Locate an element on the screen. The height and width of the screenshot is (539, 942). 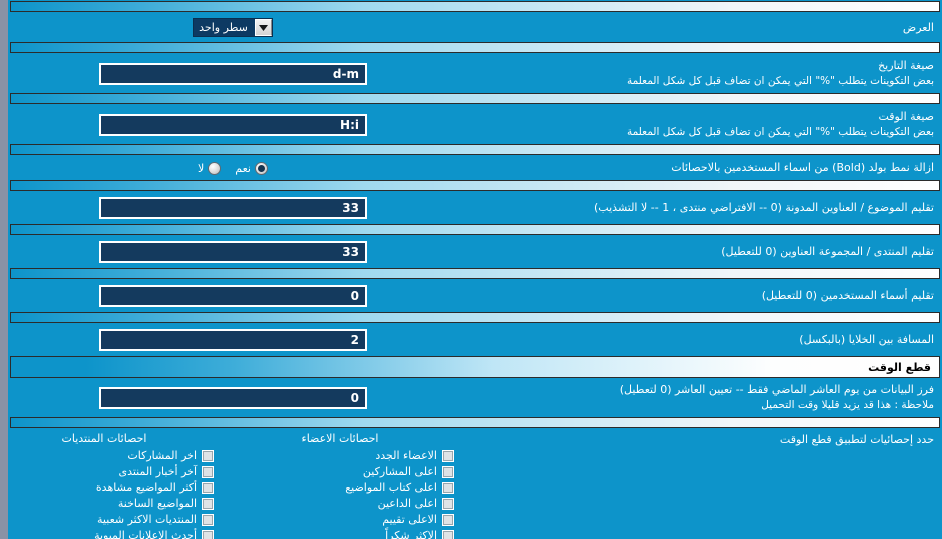
trim-thread-titles-input is located at coordinates (233, 208).